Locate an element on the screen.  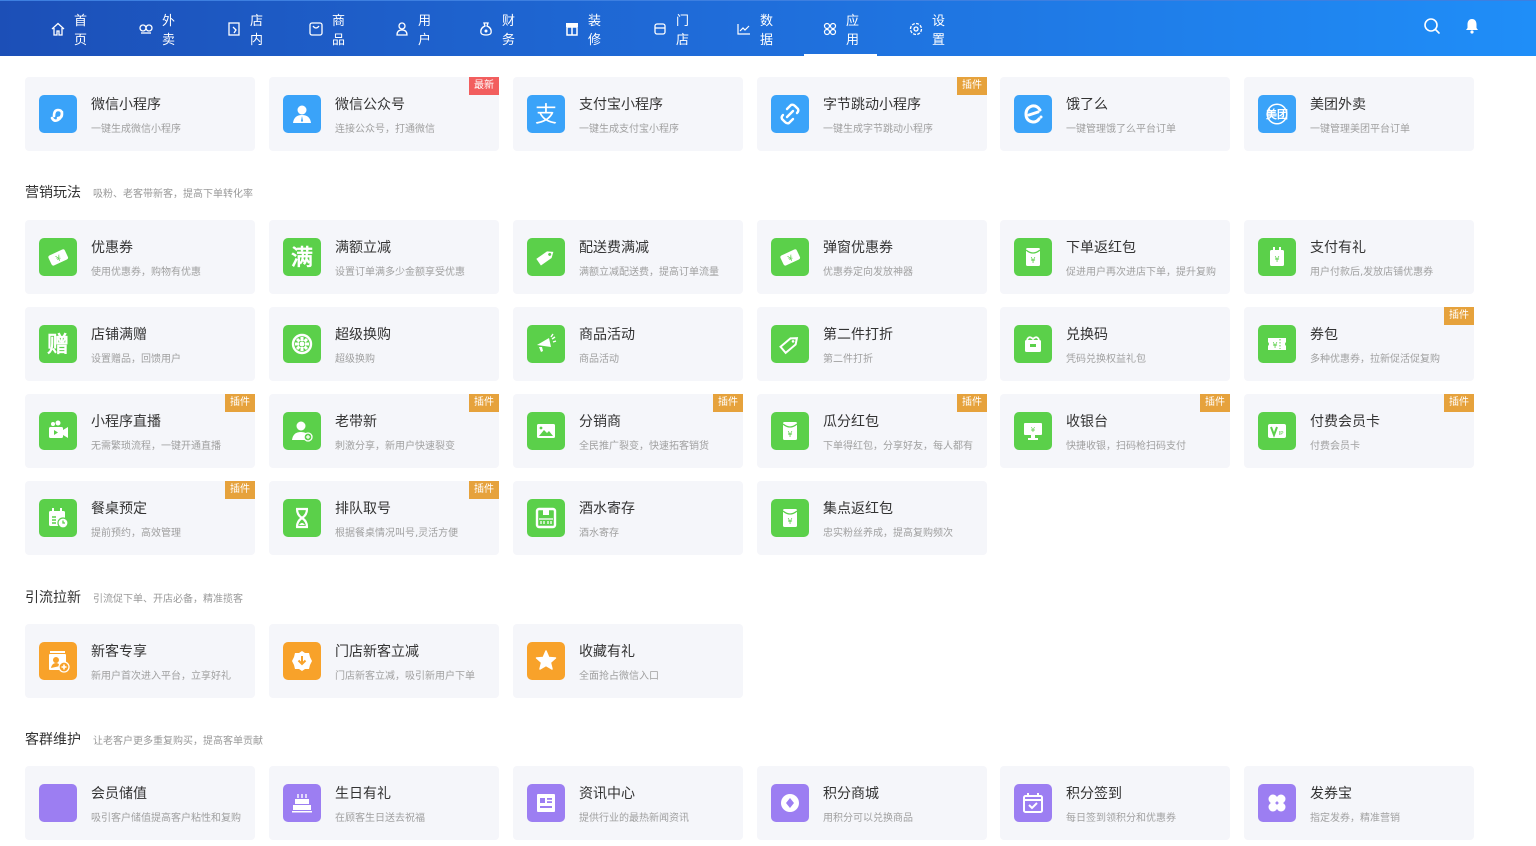
app-card: 微信小程序 一键生成微信小程序 is located at coordinates (140, 114).